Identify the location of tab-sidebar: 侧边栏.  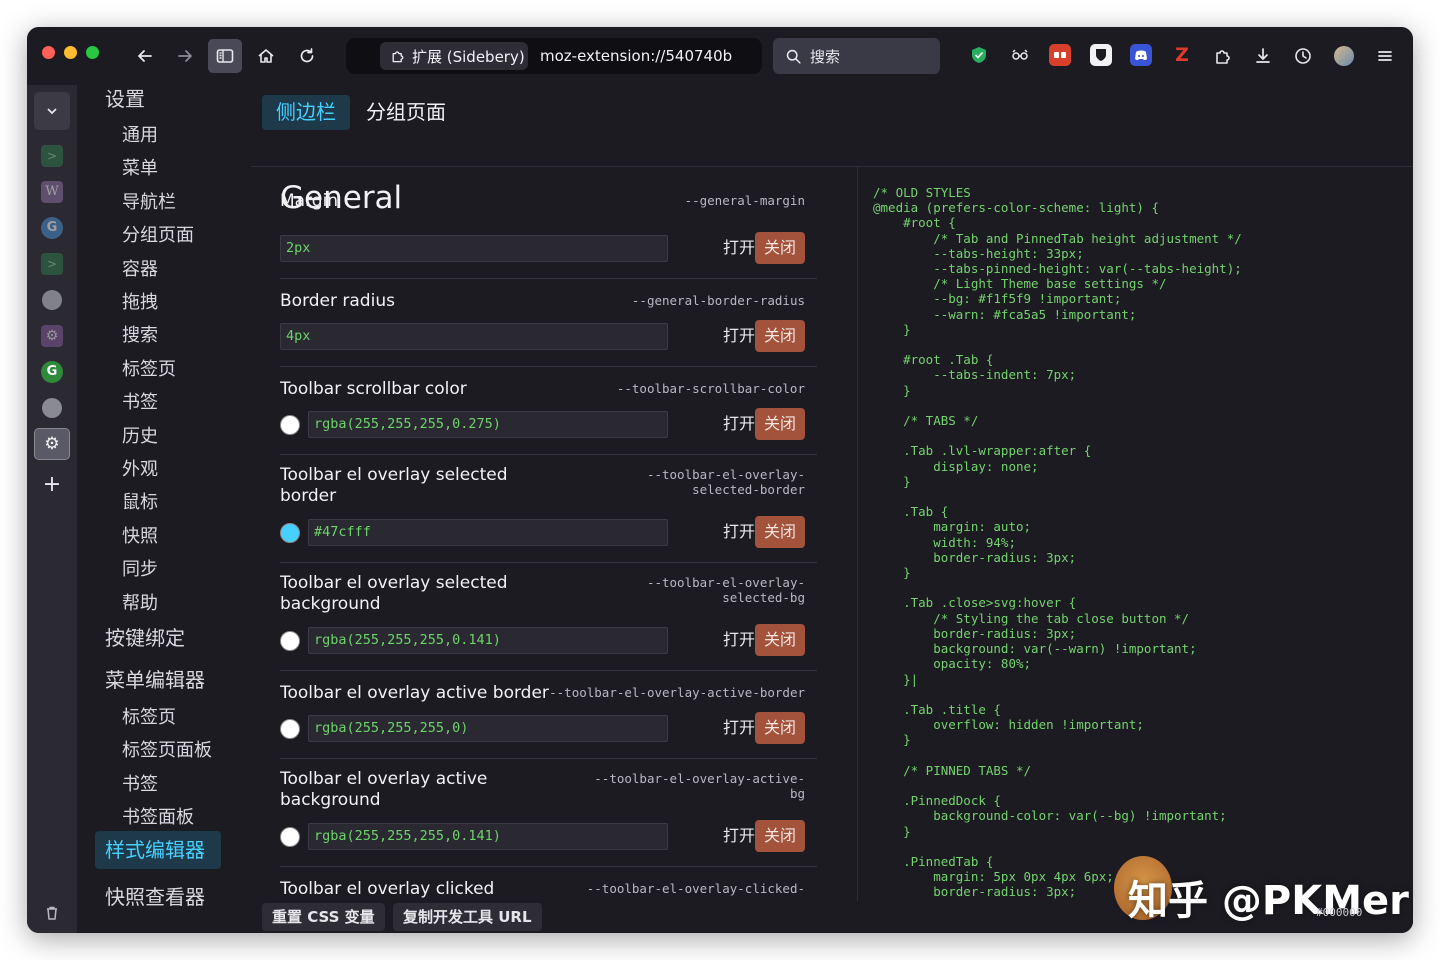
(306, 112).